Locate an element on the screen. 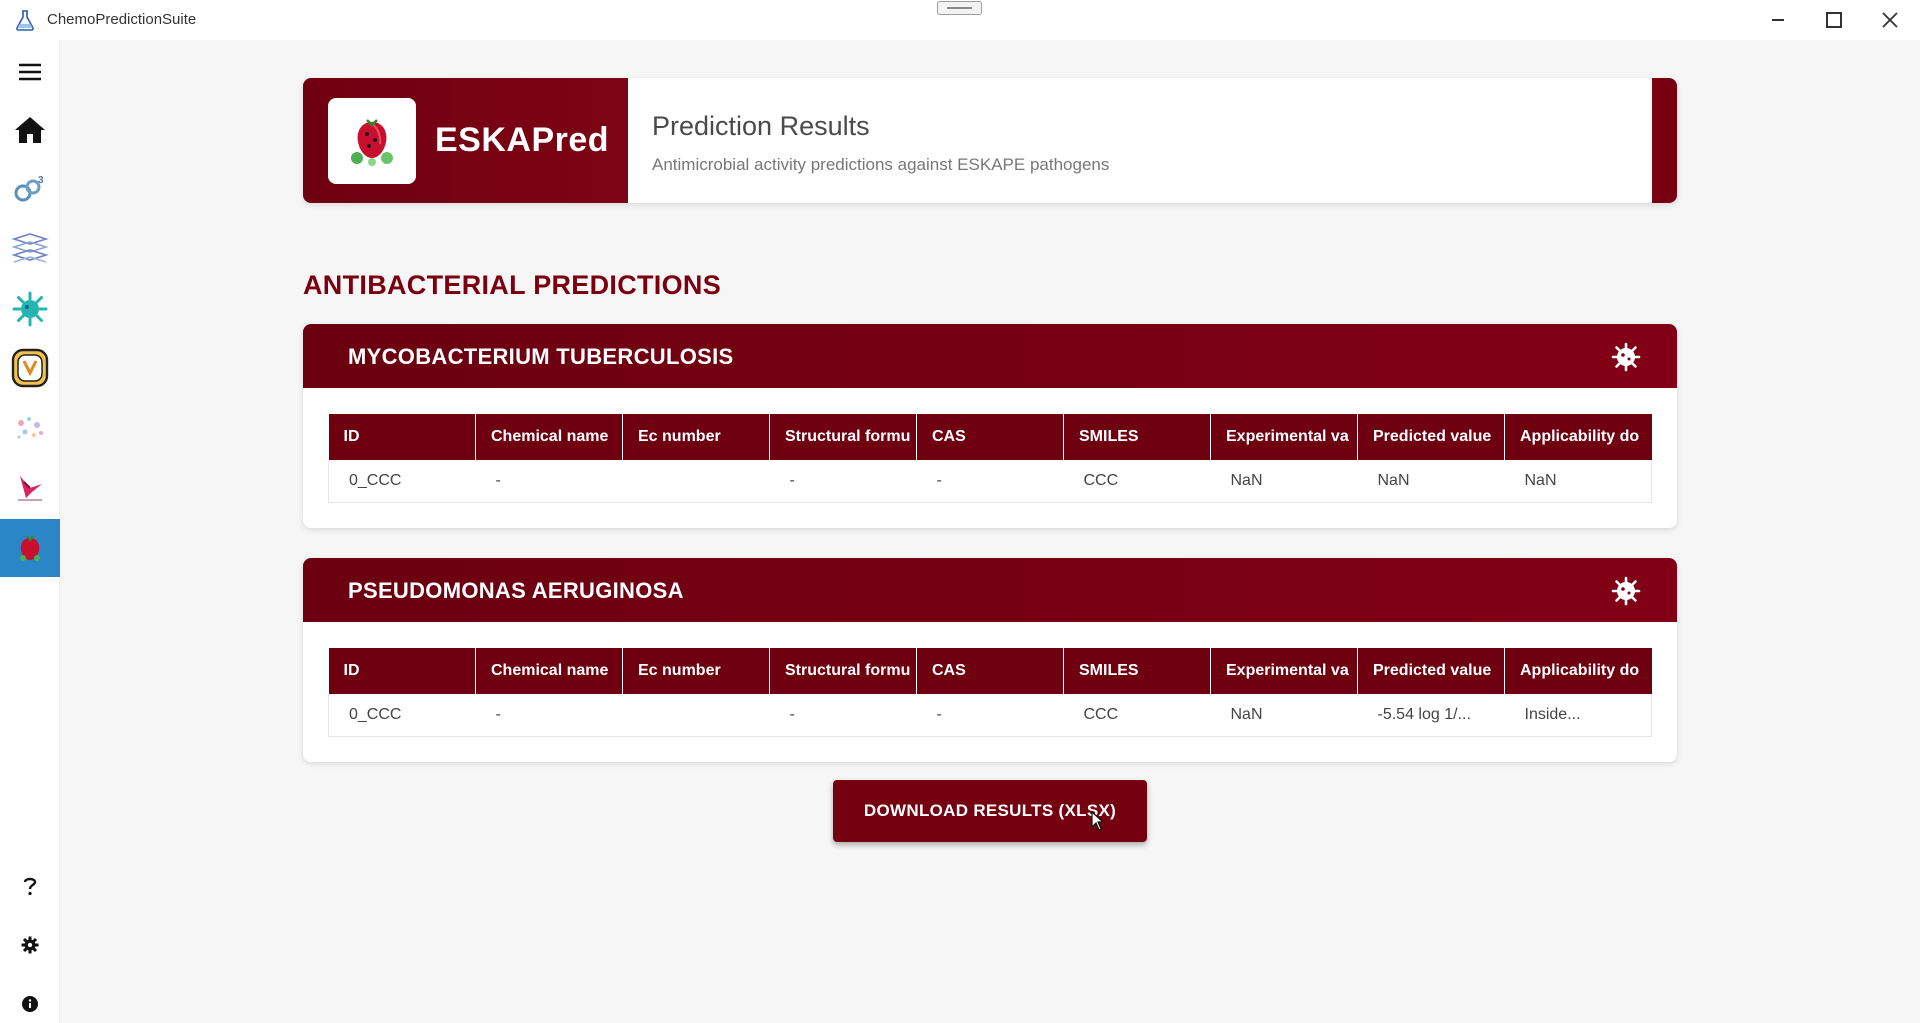  bird-icon is located at coordinates (30, 488).